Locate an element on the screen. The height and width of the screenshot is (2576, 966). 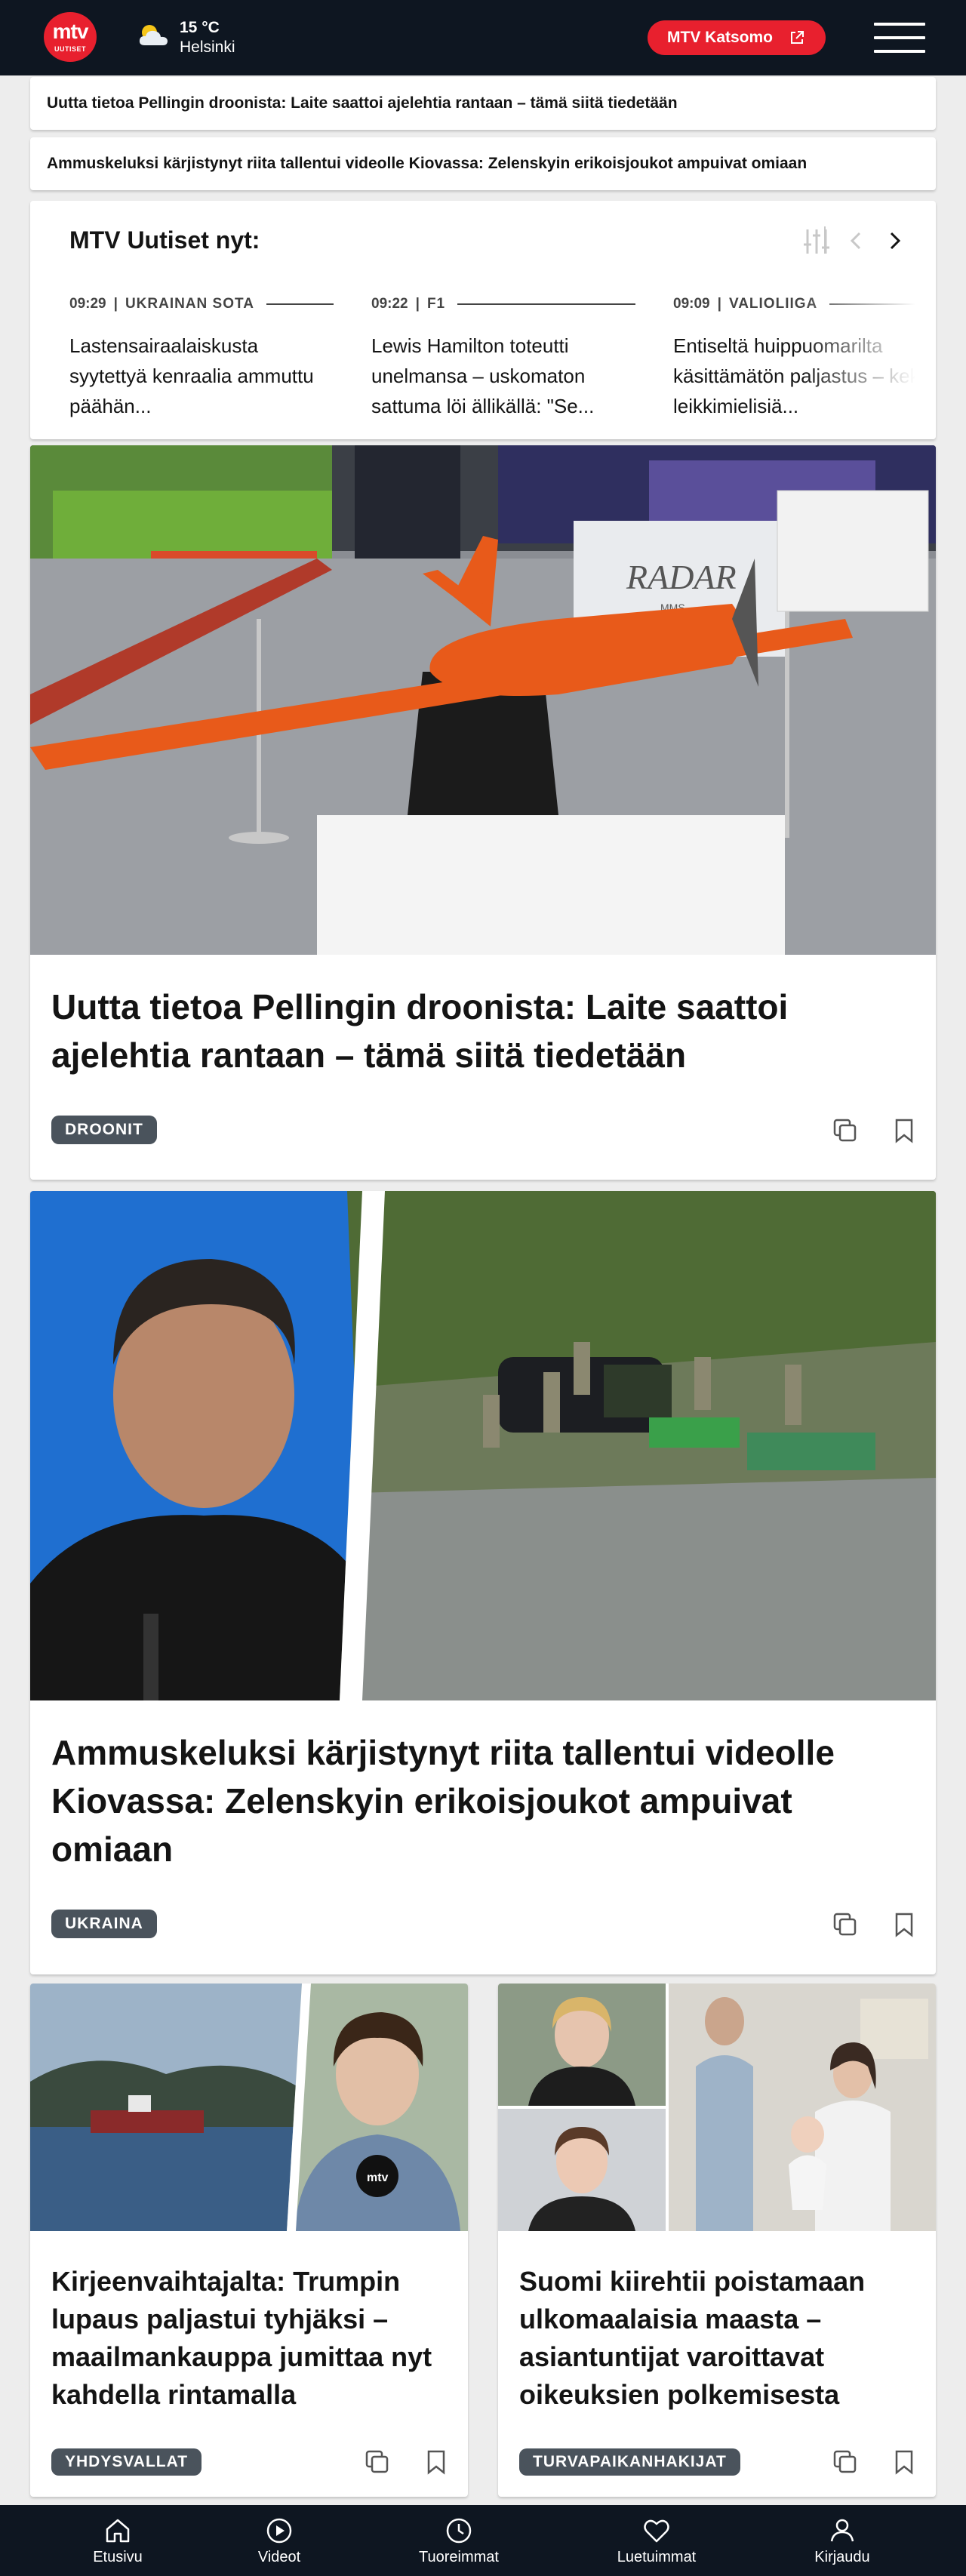
menu-button is located at coordinates (899, 38).